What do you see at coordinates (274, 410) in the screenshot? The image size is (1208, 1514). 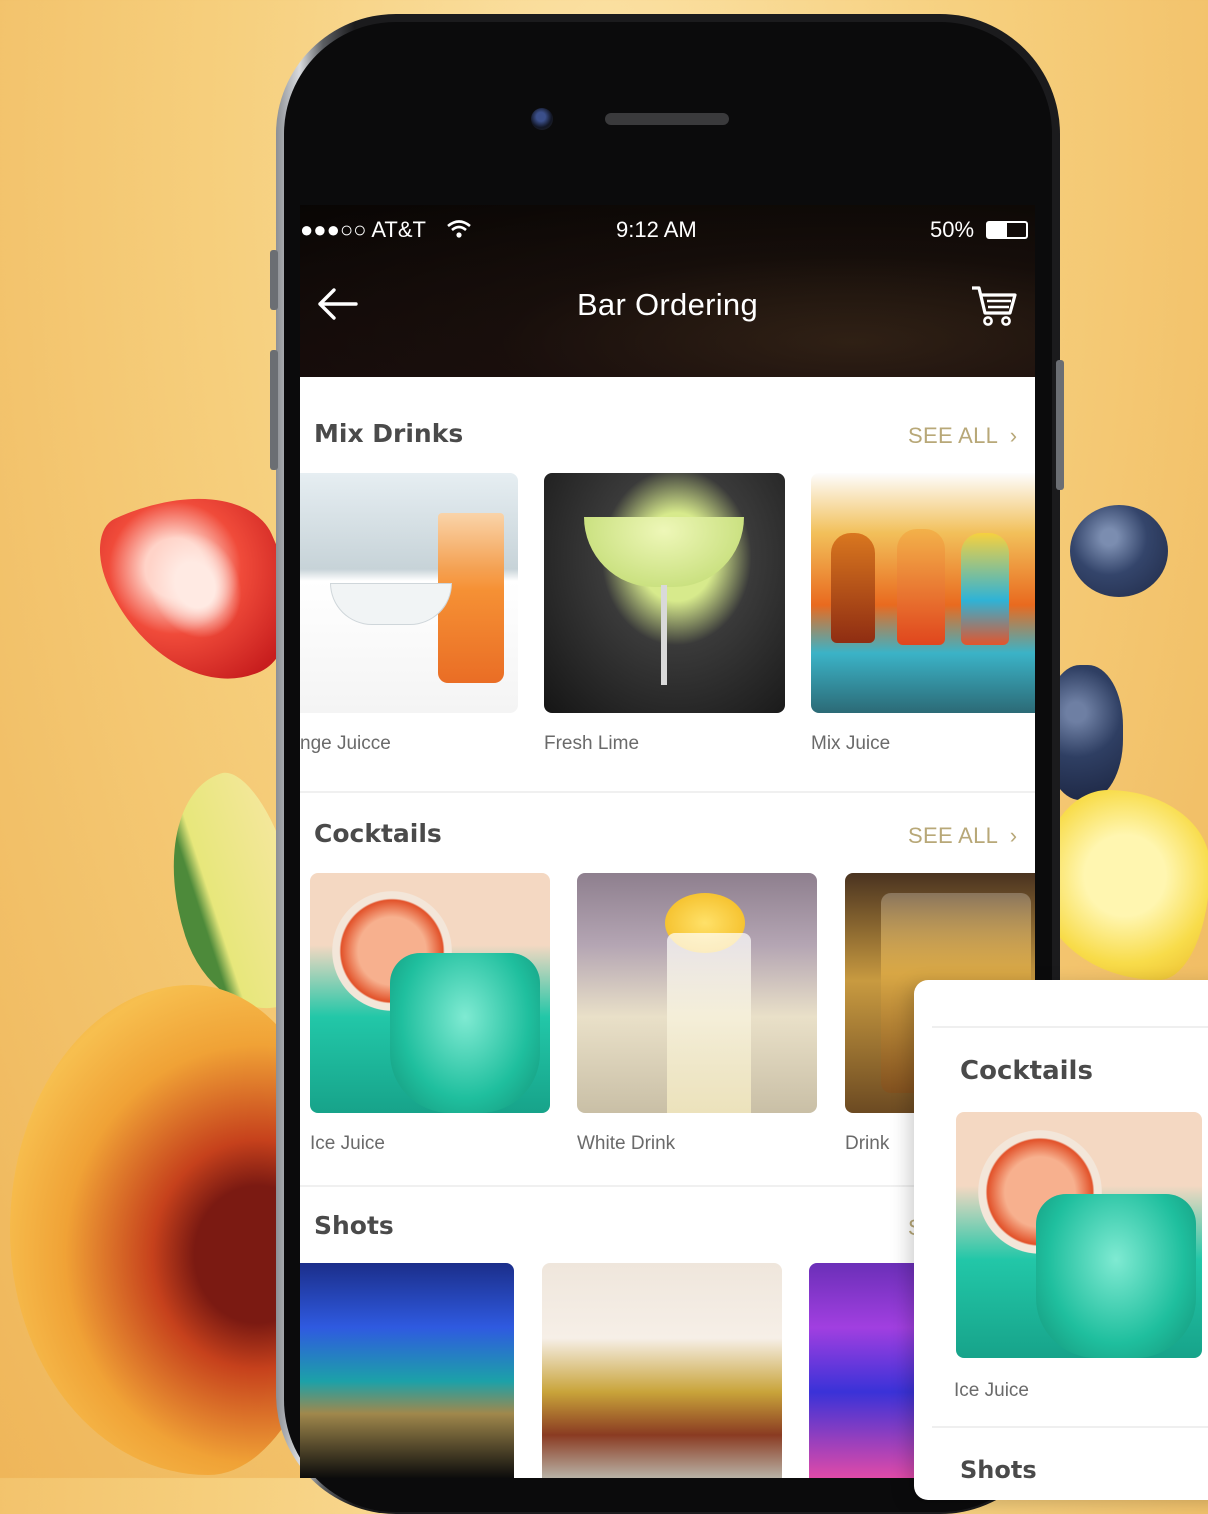 I see `volume-up-button` at bounding box center [274, 410].